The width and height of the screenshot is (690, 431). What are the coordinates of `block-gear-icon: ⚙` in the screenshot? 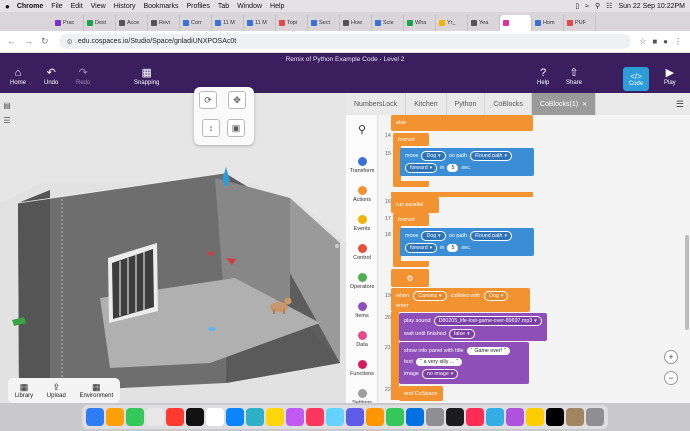 It's located at (410, 278).